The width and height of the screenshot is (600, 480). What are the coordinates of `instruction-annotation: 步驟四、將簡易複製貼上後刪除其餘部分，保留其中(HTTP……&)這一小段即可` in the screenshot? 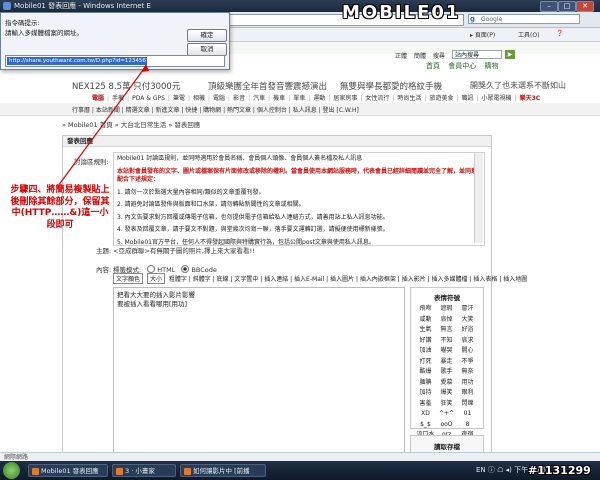 It's located at (60, 207).